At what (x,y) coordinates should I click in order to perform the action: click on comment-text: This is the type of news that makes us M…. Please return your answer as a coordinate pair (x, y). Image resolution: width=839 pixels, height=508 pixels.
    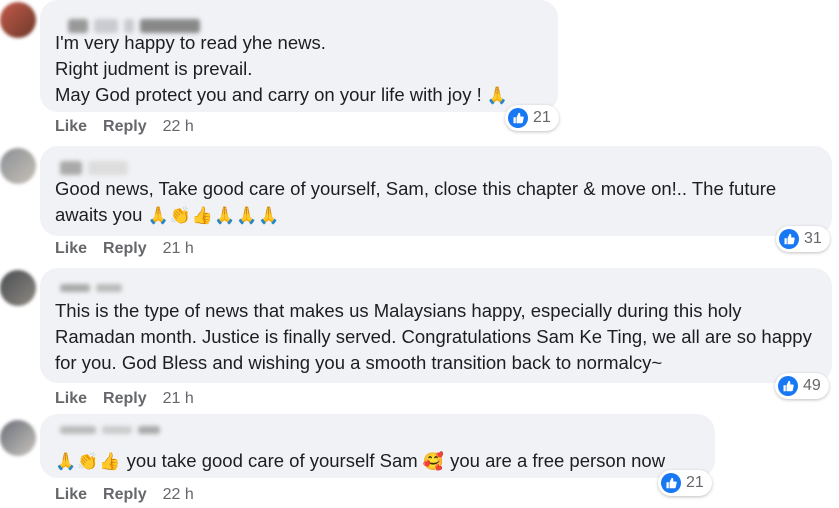
    Looking at the image, I should click on (433, 336).